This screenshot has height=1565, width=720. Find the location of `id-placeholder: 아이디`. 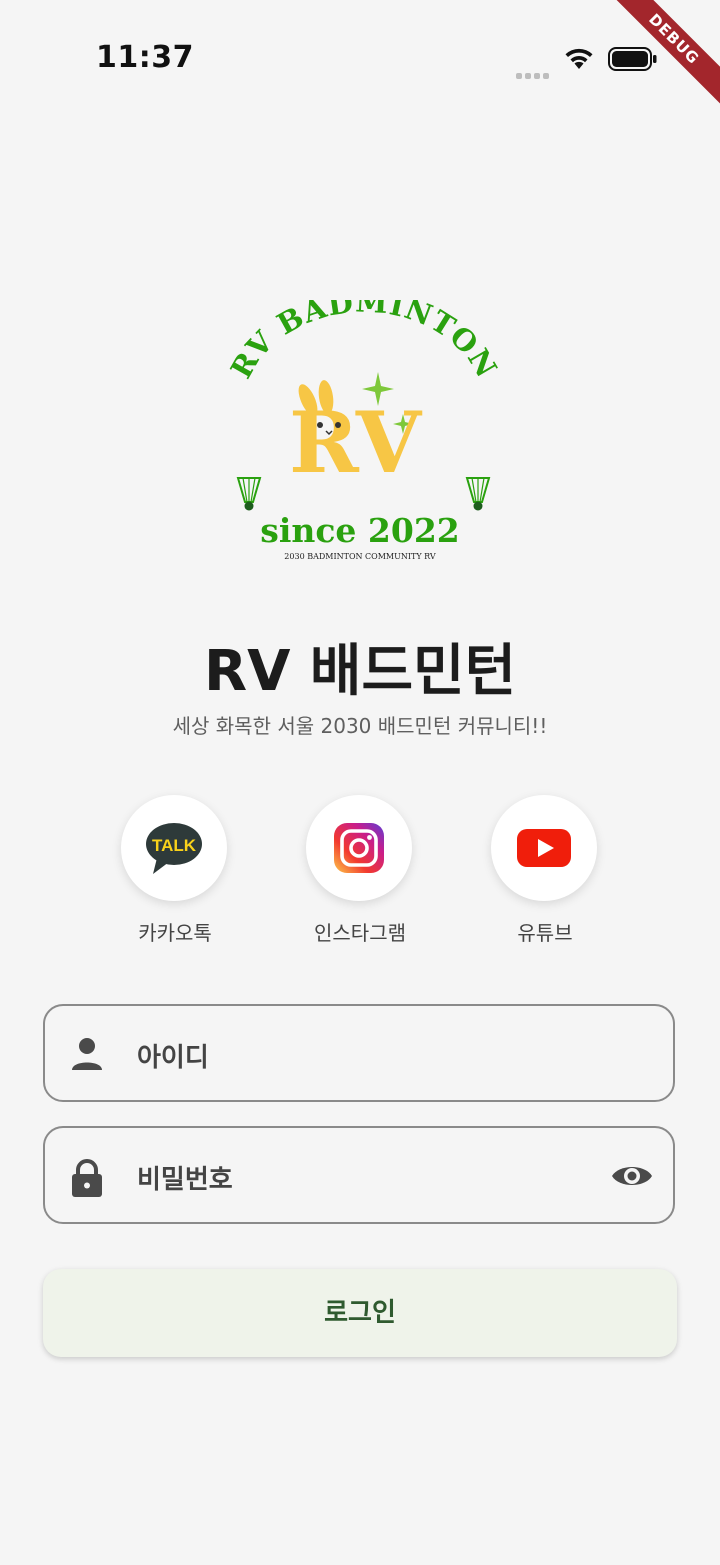

id-placeholder: 아이디 is located at coordinates (173, 1058).